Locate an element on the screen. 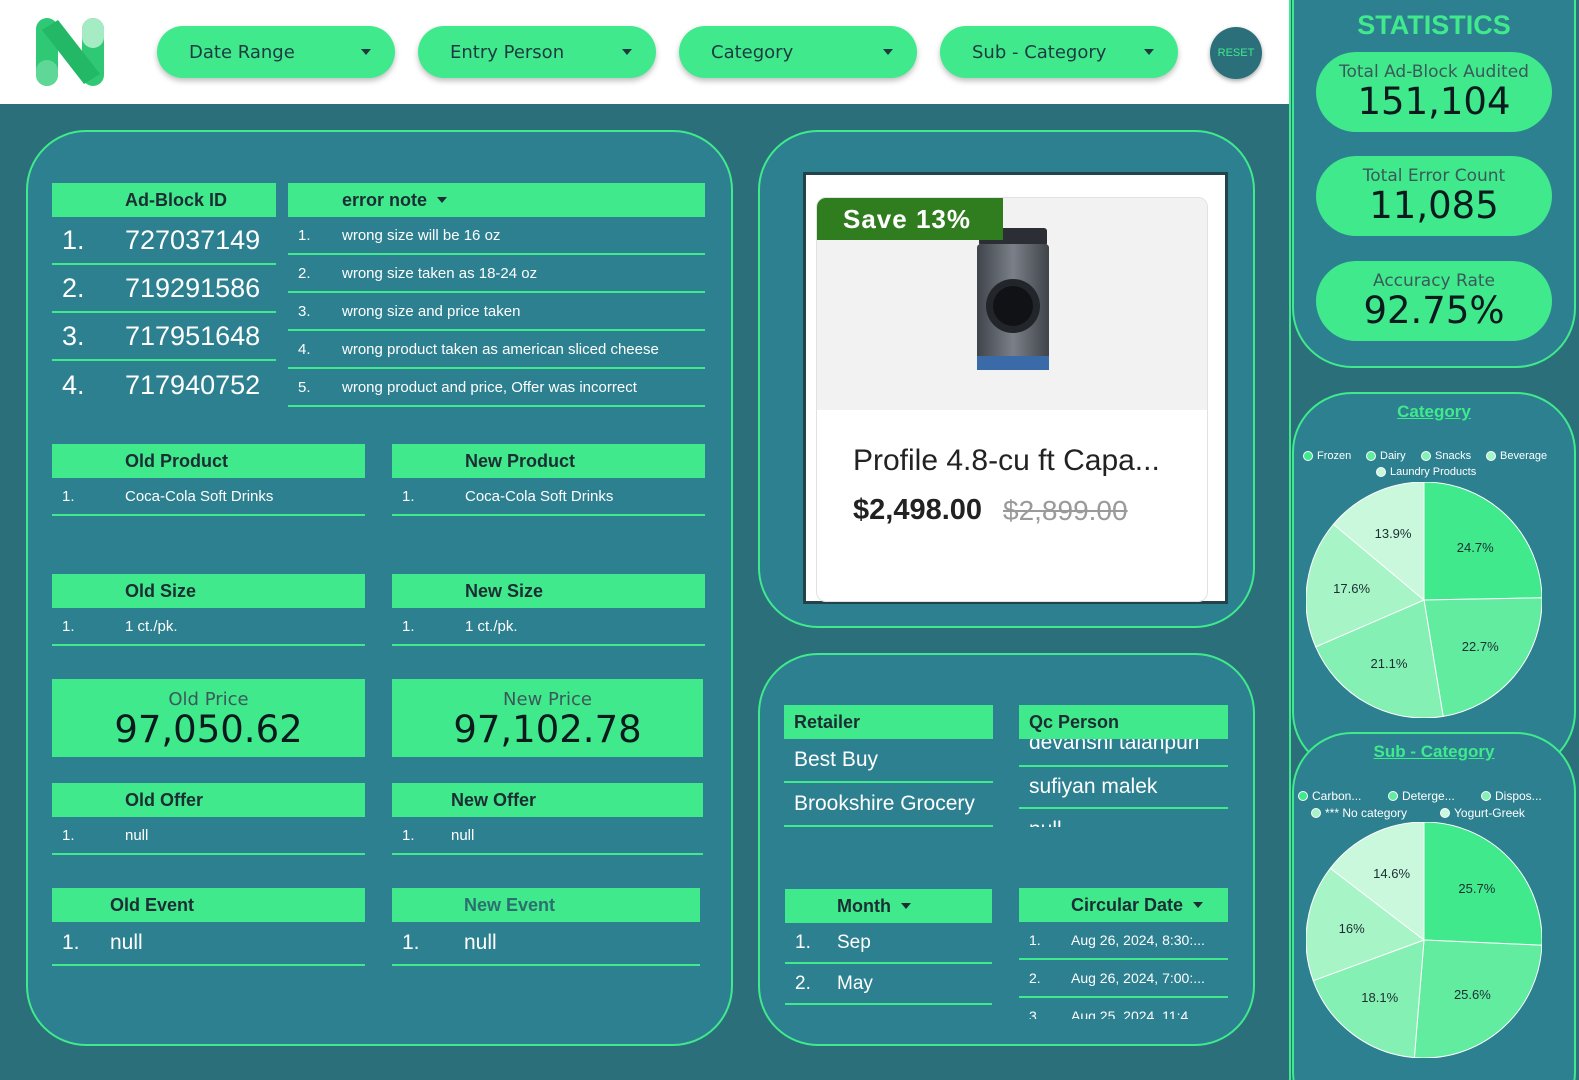 The width and height of the screenshot is (1579, 1080). new-size-header: New Size is located at coordinates (548, 591).